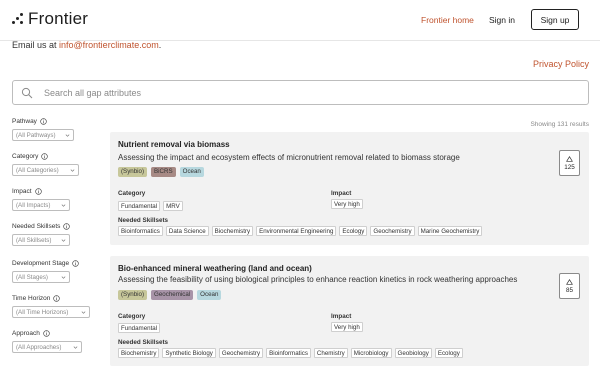  I want to click on filter-time-horizon: Time Horizon (All Time Horizons), so click(51, 306).